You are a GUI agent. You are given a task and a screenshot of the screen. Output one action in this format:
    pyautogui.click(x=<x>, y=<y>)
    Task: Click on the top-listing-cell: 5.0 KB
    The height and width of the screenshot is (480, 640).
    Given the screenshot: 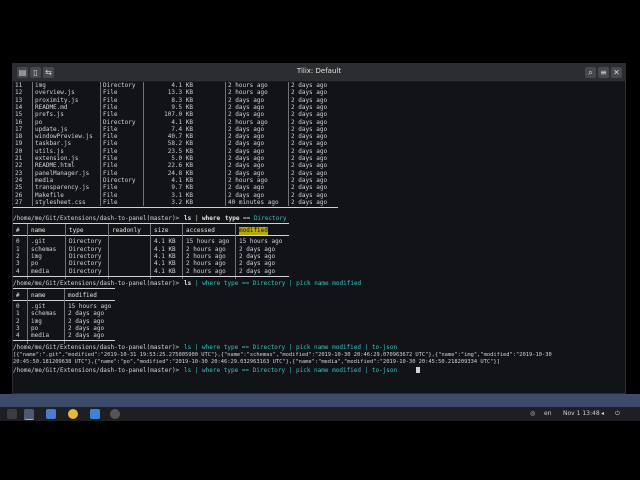 What is the action you would take?
    pyautogui.click(x=182, y=158)
    